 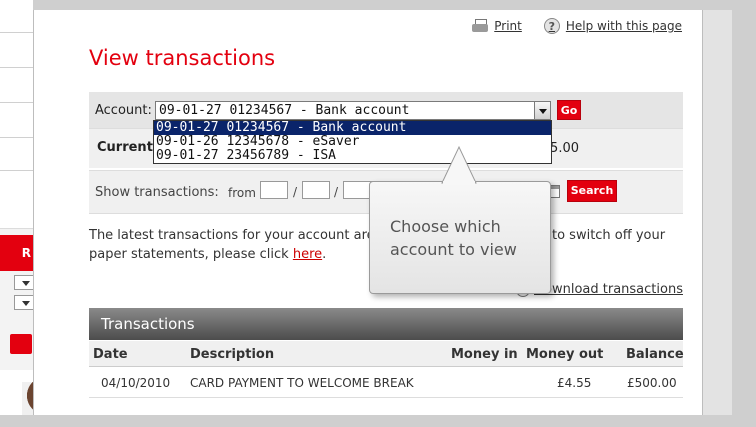 I want to click on utility-links: Print ? Help with this page, so click(x=577, y=26).